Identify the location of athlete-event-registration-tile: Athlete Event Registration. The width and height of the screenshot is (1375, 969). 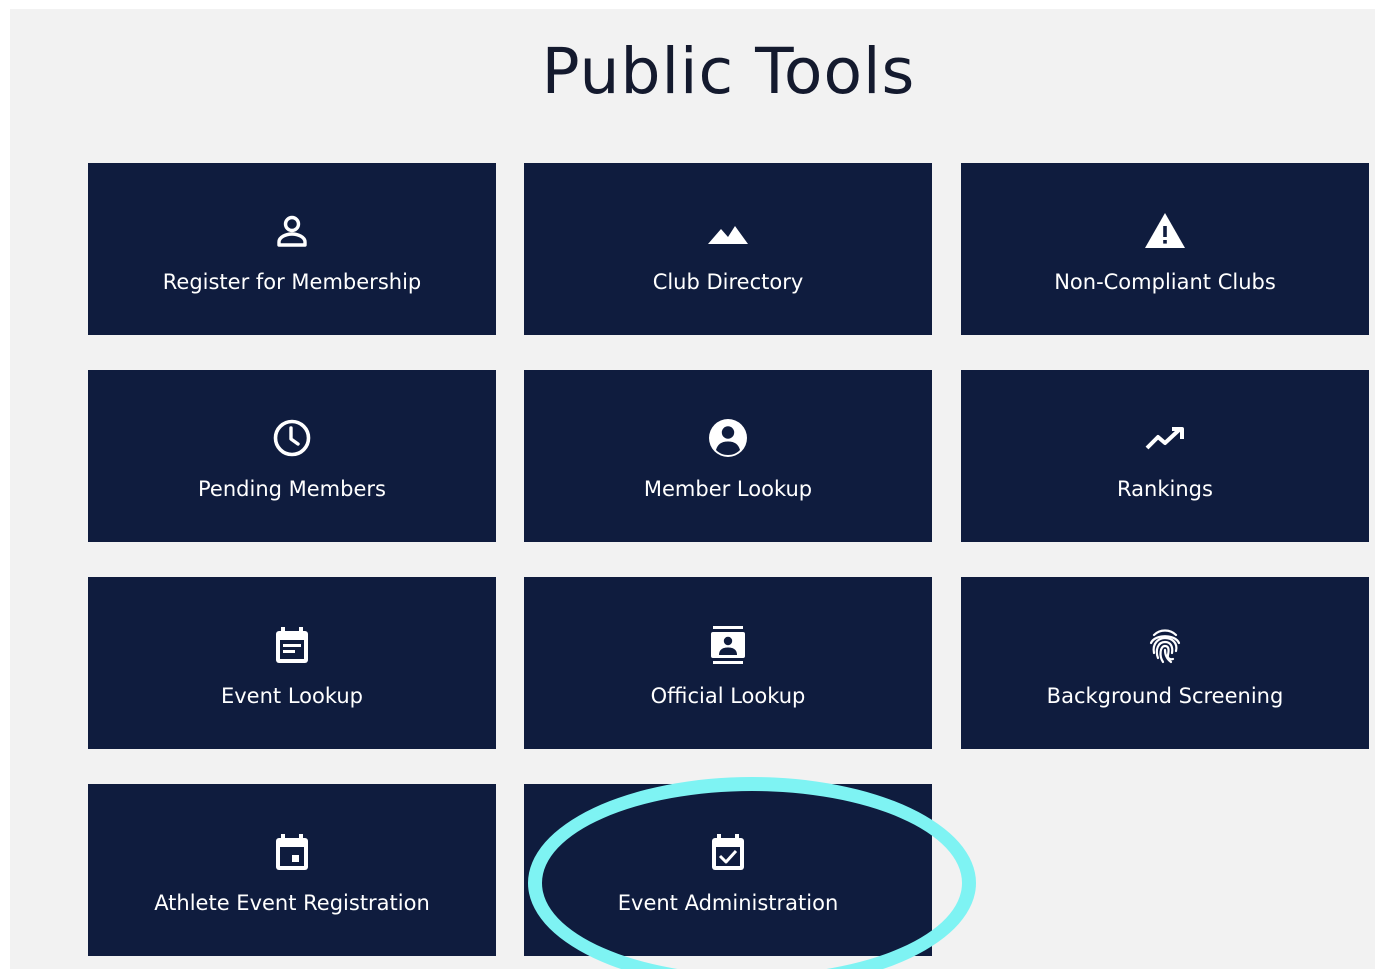
(292, 870).